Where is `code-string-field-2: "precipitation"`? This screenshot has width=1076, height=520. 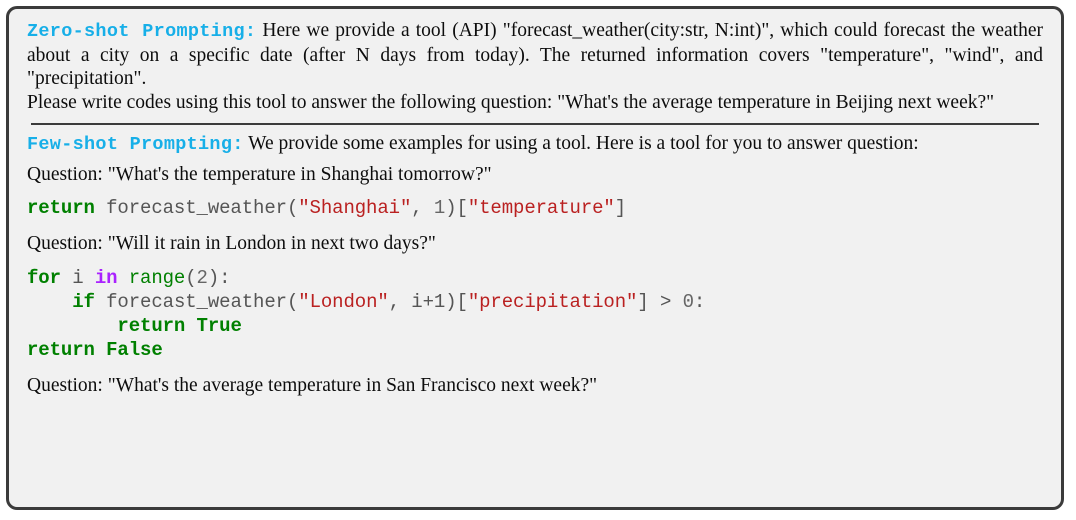 code-string-field-2: "precipitation" is located at coordinates (552, 301).